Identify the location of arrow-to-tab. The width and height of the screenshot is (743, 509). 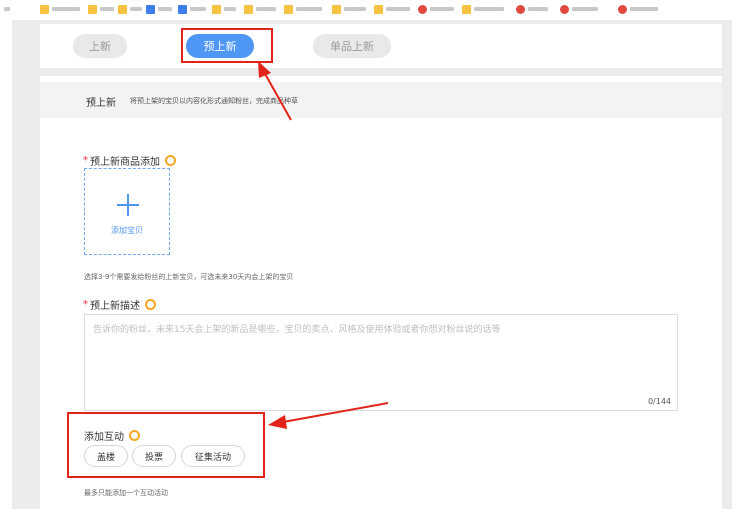
(277, 96).